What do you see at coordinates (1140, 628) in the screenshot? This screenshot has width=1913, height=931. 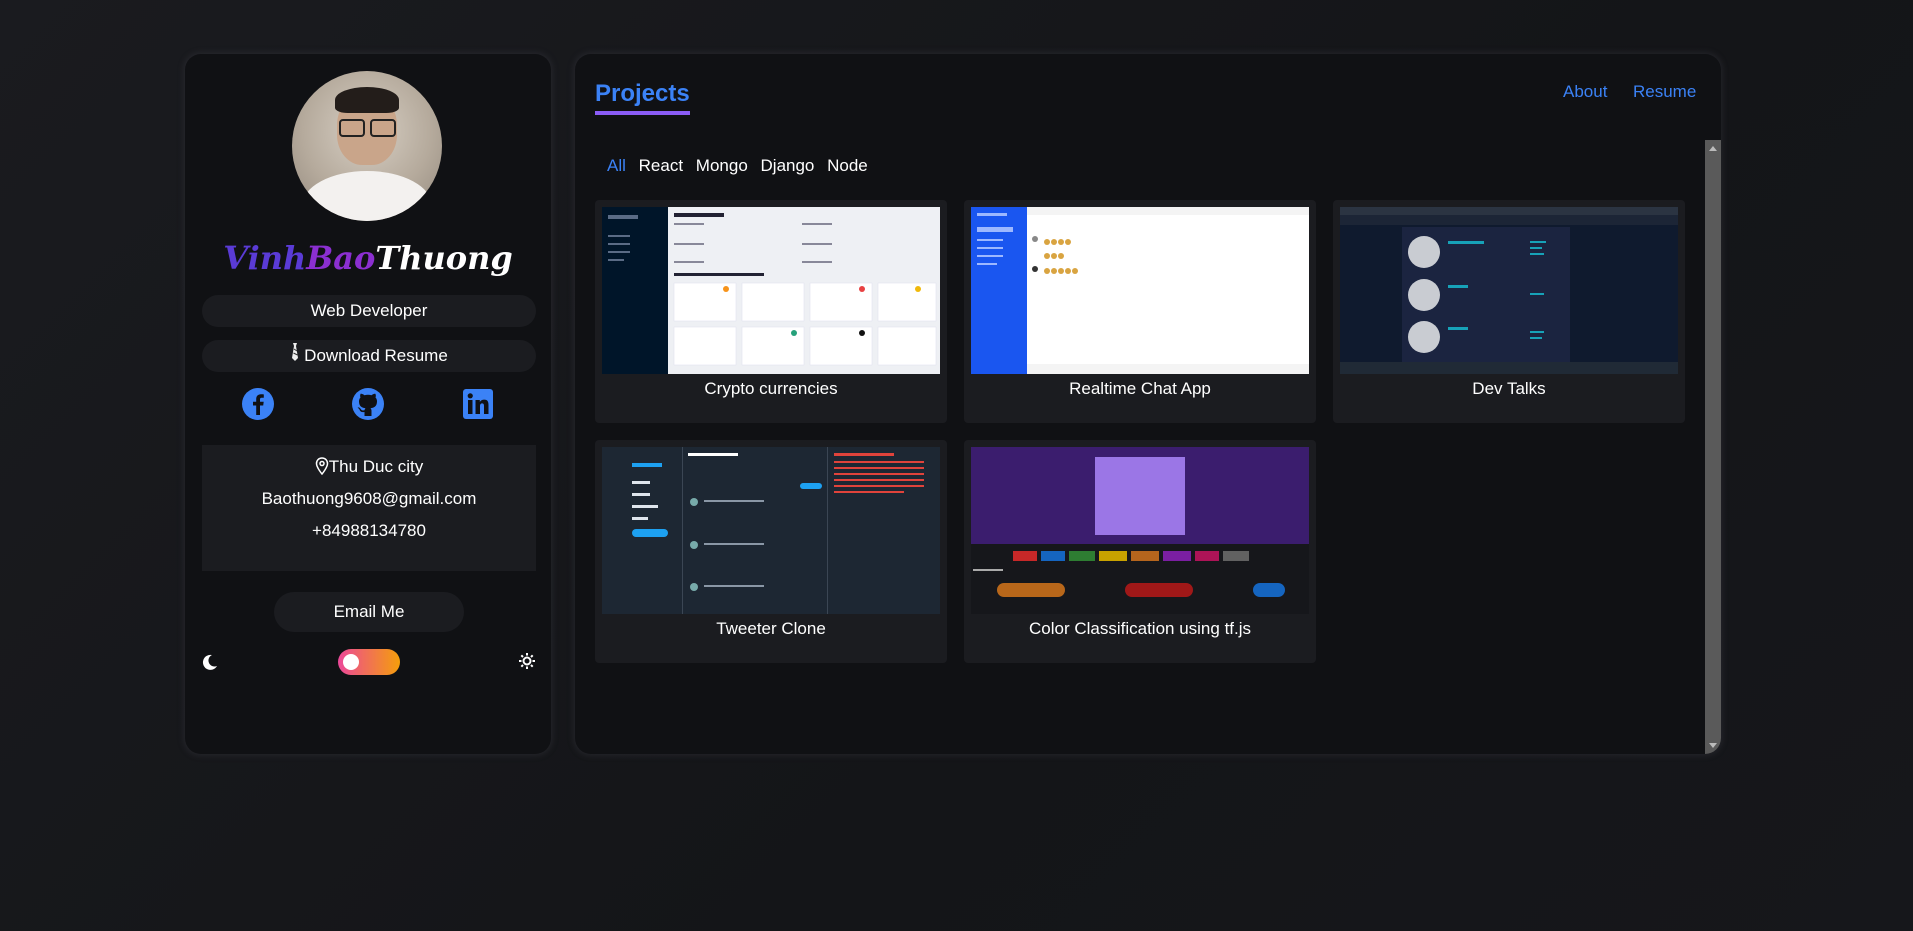 I see `project-title: Color Classification using tf.js` at bounding box center [1140, 628].